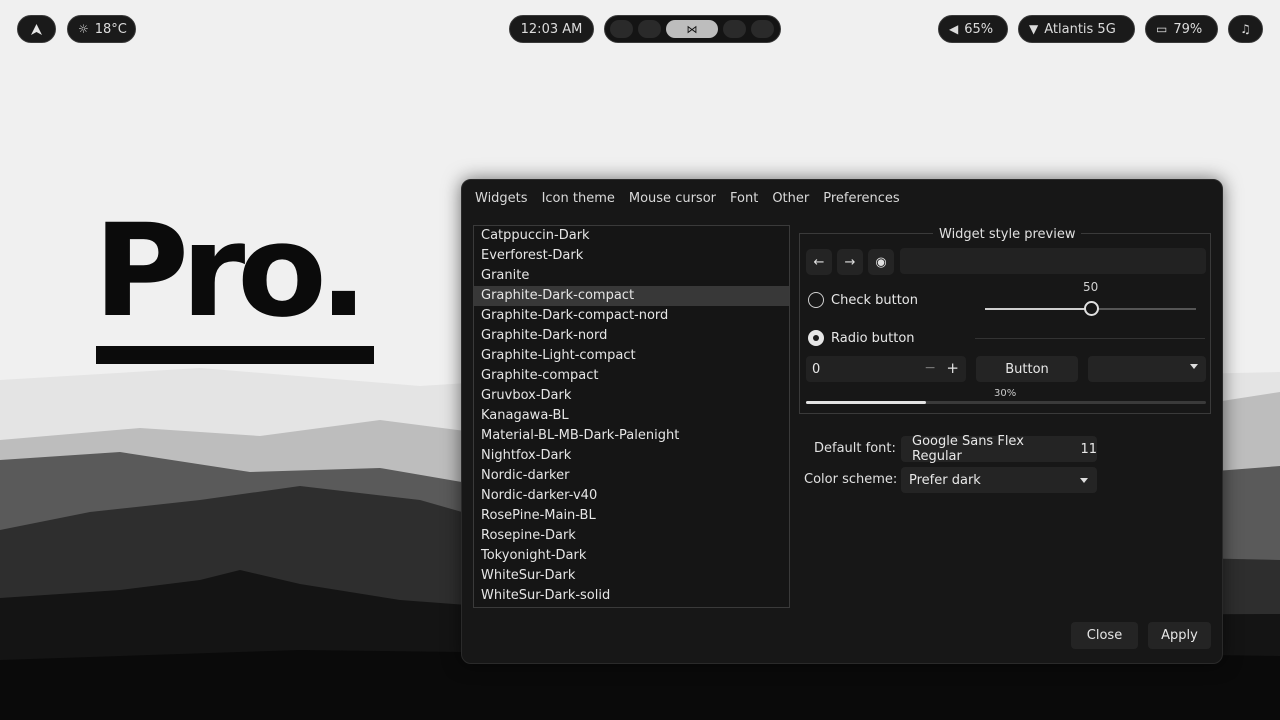 The width and height of the screenshot is (1280, 720). I want to click on battery-widget: ▭ 79%, so click(1181, 29).